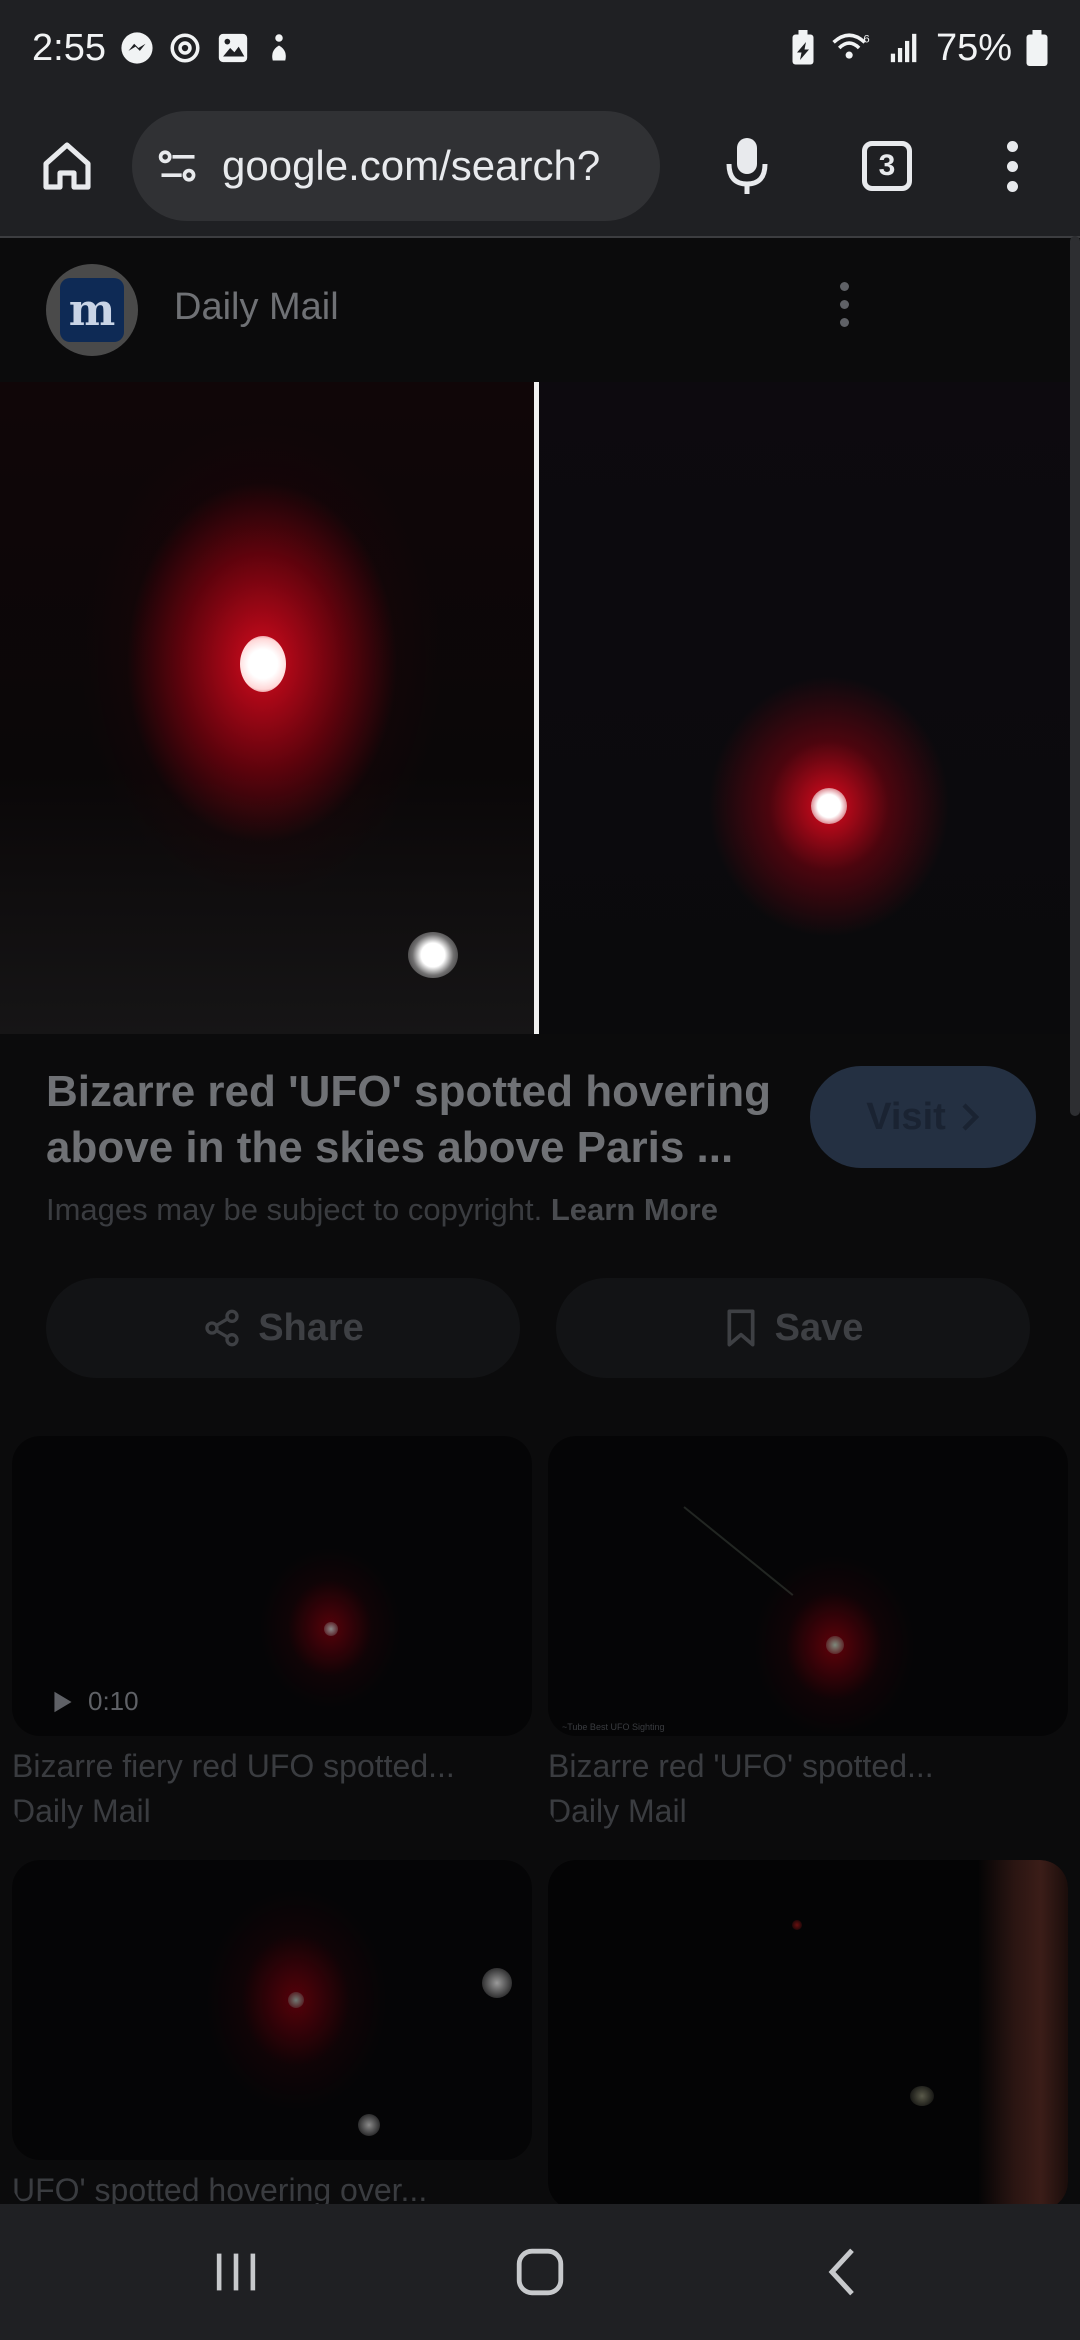 This screenshot has width=1080, height=2340. Describe the element at coordinates (178, 166) in the screenshot. I see `site-settings-icon` at that location.